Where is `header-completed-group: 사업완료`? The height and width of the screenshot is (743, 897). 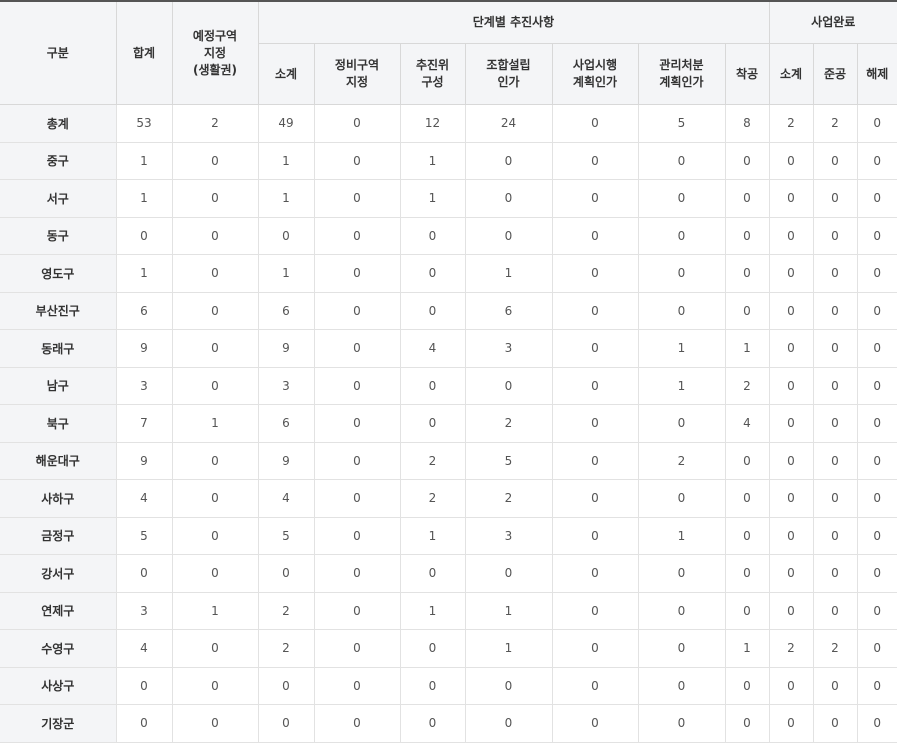
header-completed-group: 사업완료 is located at coordinates (833, 22).